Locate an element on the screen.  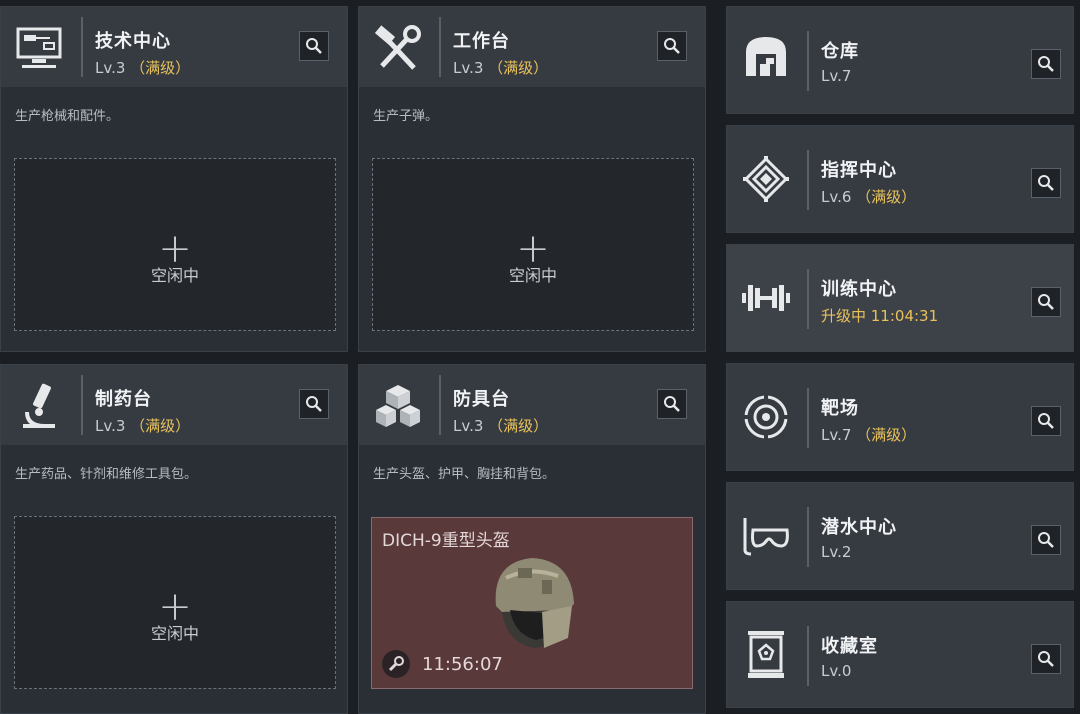
facility-card-training-center: 训练中心 升级中 11:04:31 is located at coordinates (900, 298).